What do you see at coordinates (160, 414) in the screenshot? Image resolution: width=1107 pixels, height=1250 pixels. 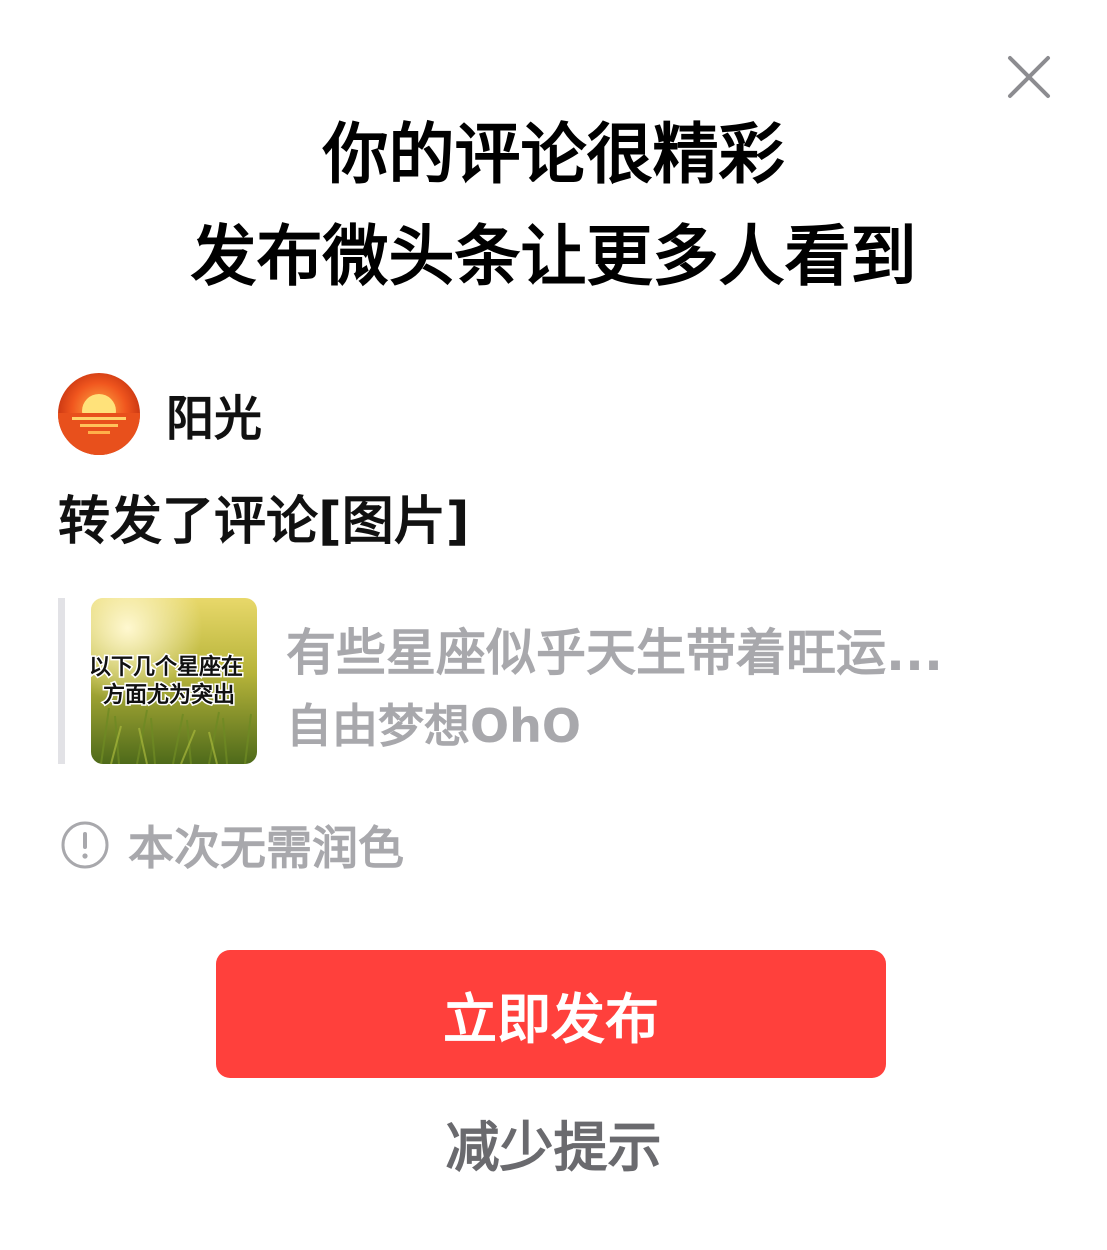 I see `author-row: 阳光` at bounding box center [160, 414].